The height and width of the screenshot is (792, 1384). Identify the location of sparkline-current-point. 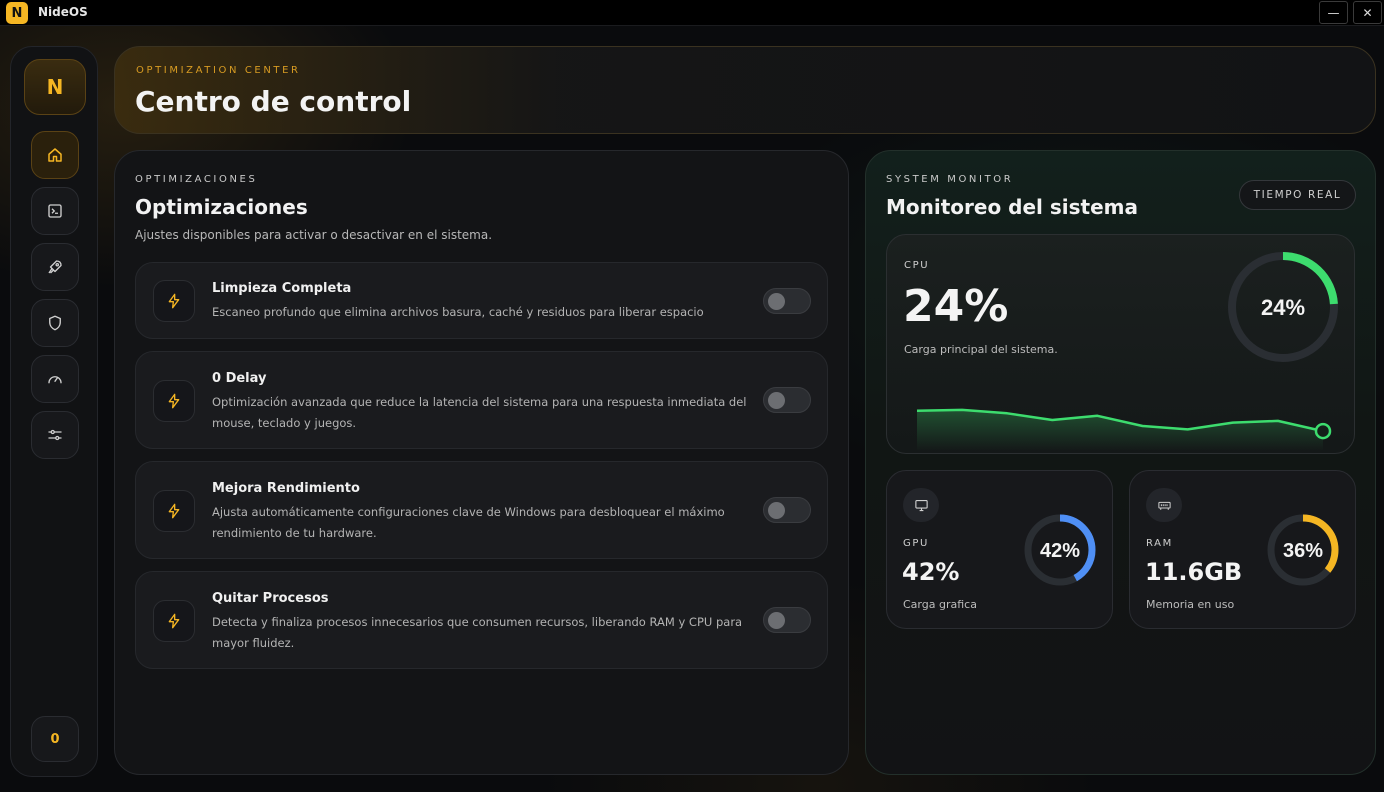
(1323, 431).